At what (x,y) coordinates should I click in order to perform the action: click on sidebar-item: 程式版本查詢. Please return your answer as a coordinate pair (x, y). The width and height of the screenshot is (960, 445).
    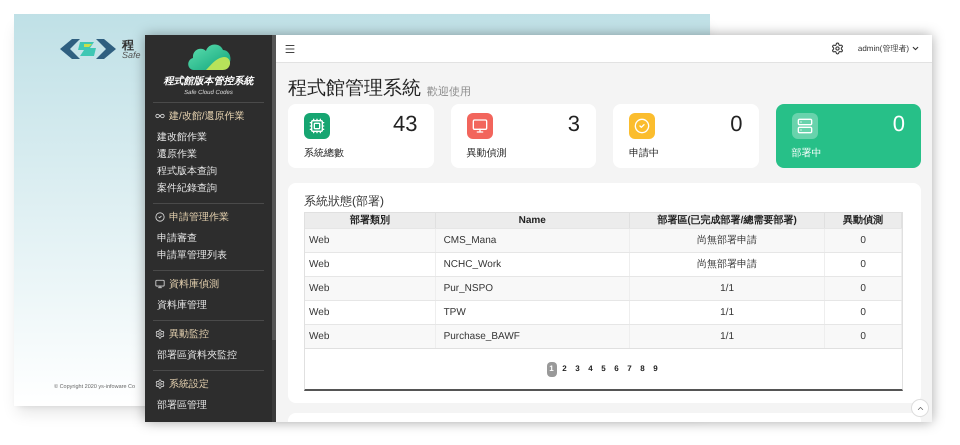
    Looking at the image, I should click on (208, 171).